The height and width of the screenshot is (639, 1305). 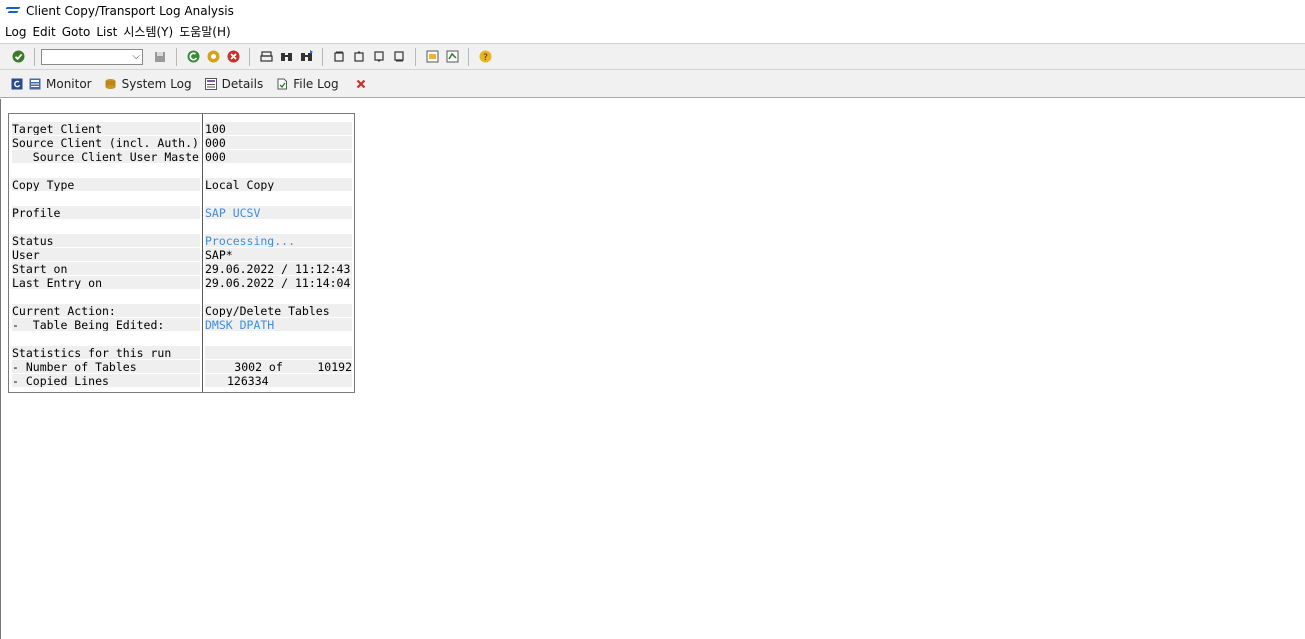 I want to click on details-icon, so click(x=211, y=84).